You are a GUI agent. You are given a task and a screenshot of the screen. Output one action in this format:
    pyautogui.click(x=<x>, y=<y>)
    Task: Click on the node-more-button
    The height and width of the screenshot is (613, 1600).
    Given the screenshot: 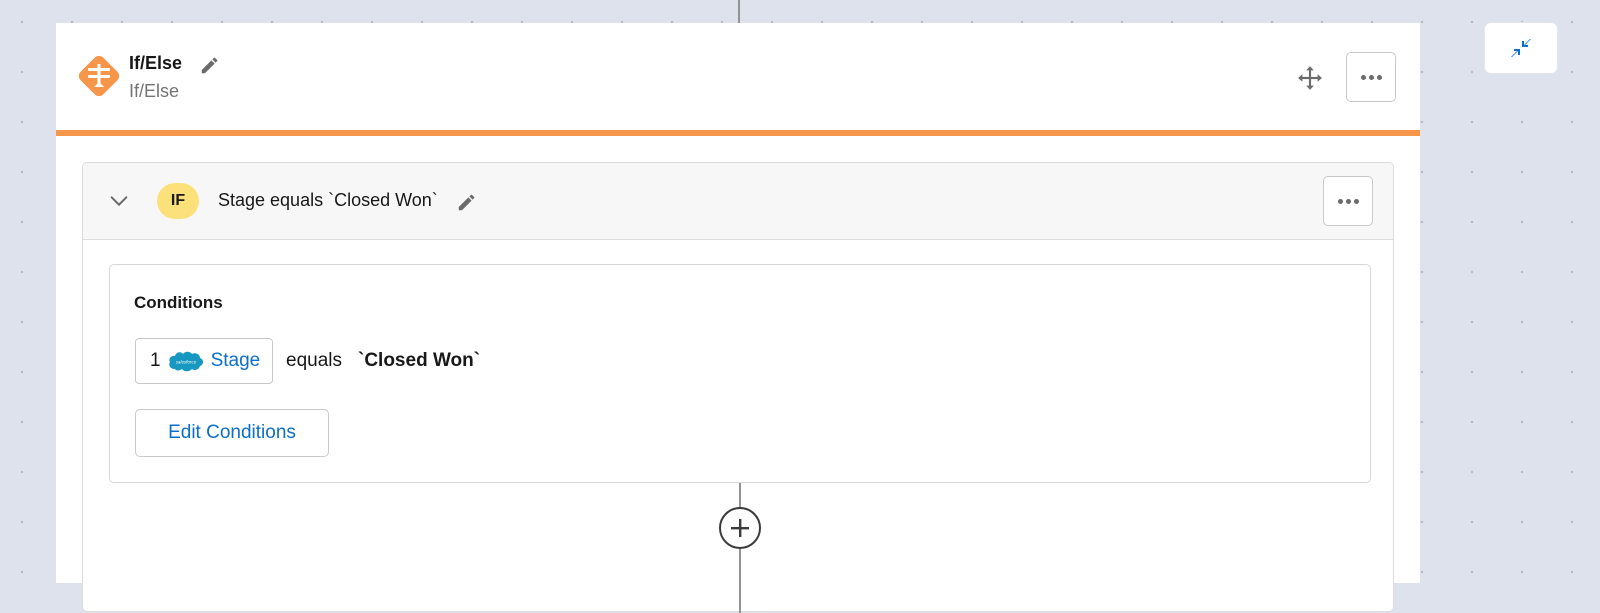 What is the action you would take?
    pyautogui.click(x=1371, y=77)
    